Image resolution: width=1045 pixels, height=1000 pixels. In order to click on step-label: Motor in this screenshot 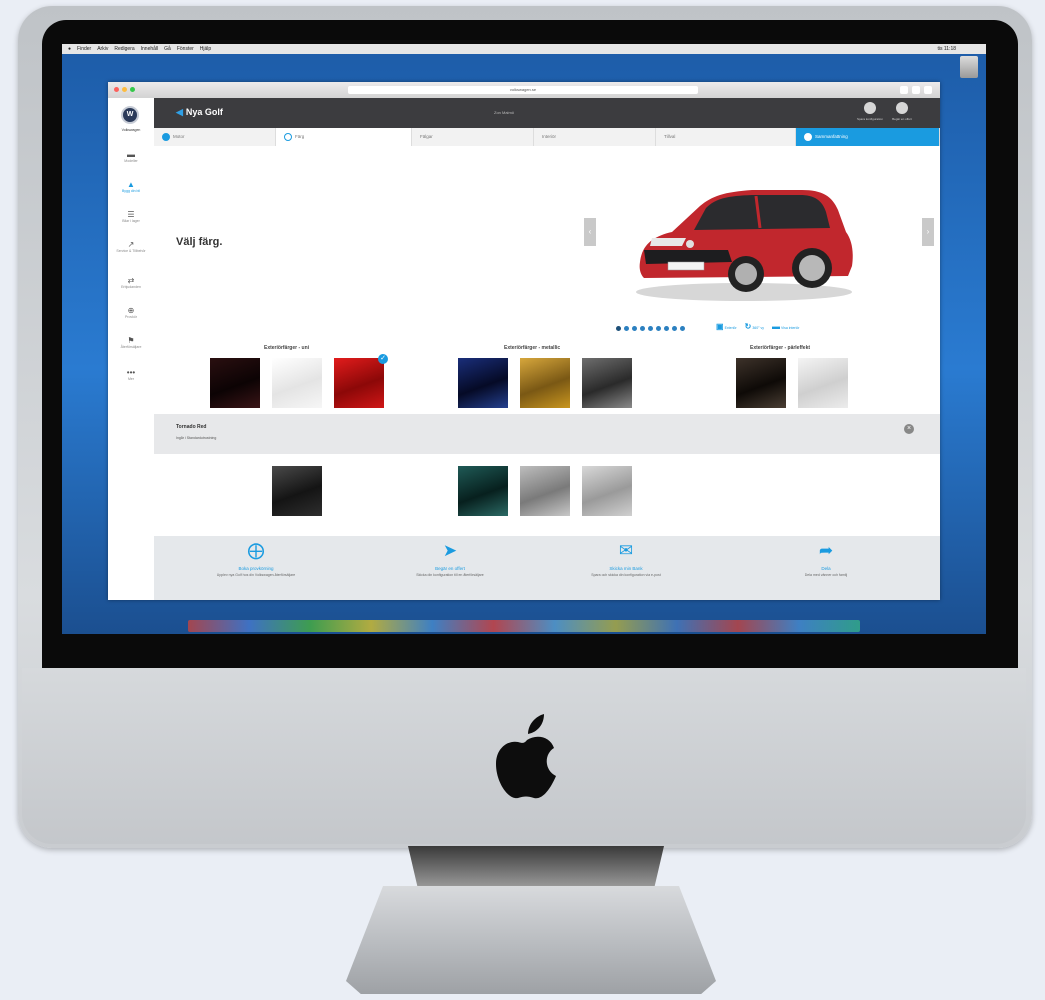, I will do `click(179, 136)`.